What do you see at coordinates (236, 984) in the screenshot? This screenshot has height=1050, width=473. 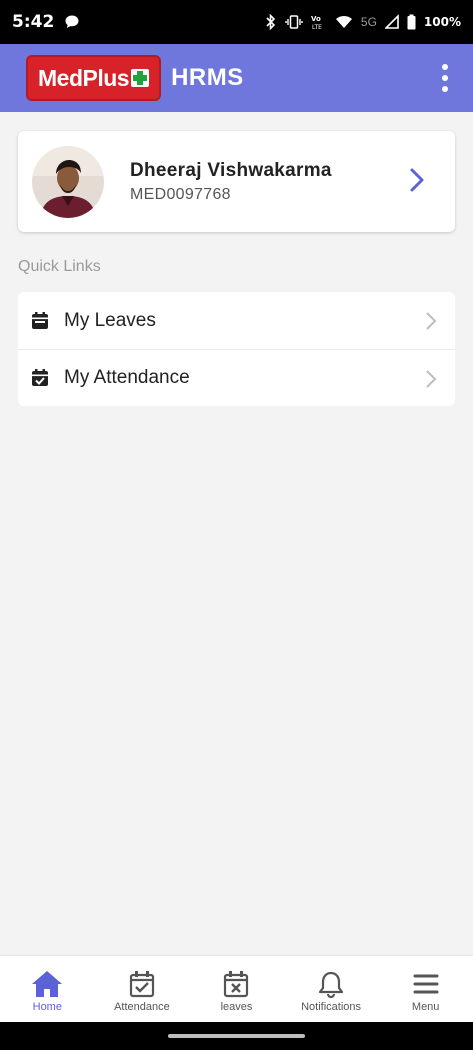 I see `calendar-x-icon` at bounding box center [236, 984].